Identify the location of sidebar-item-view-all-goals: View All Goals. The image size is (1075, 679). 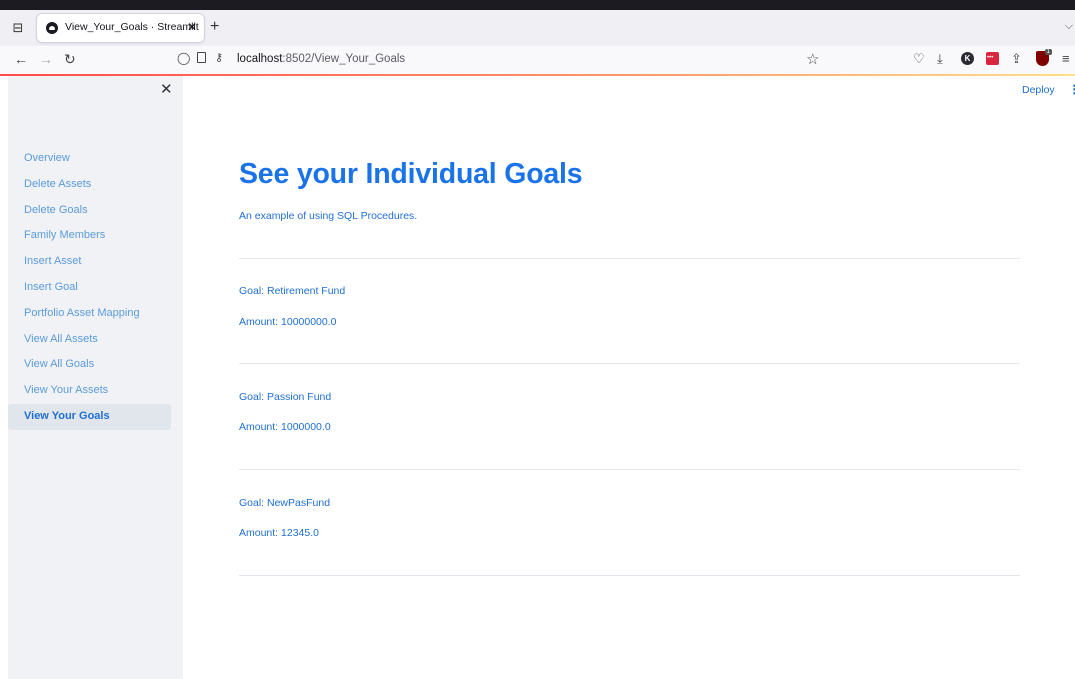
(89, 365).